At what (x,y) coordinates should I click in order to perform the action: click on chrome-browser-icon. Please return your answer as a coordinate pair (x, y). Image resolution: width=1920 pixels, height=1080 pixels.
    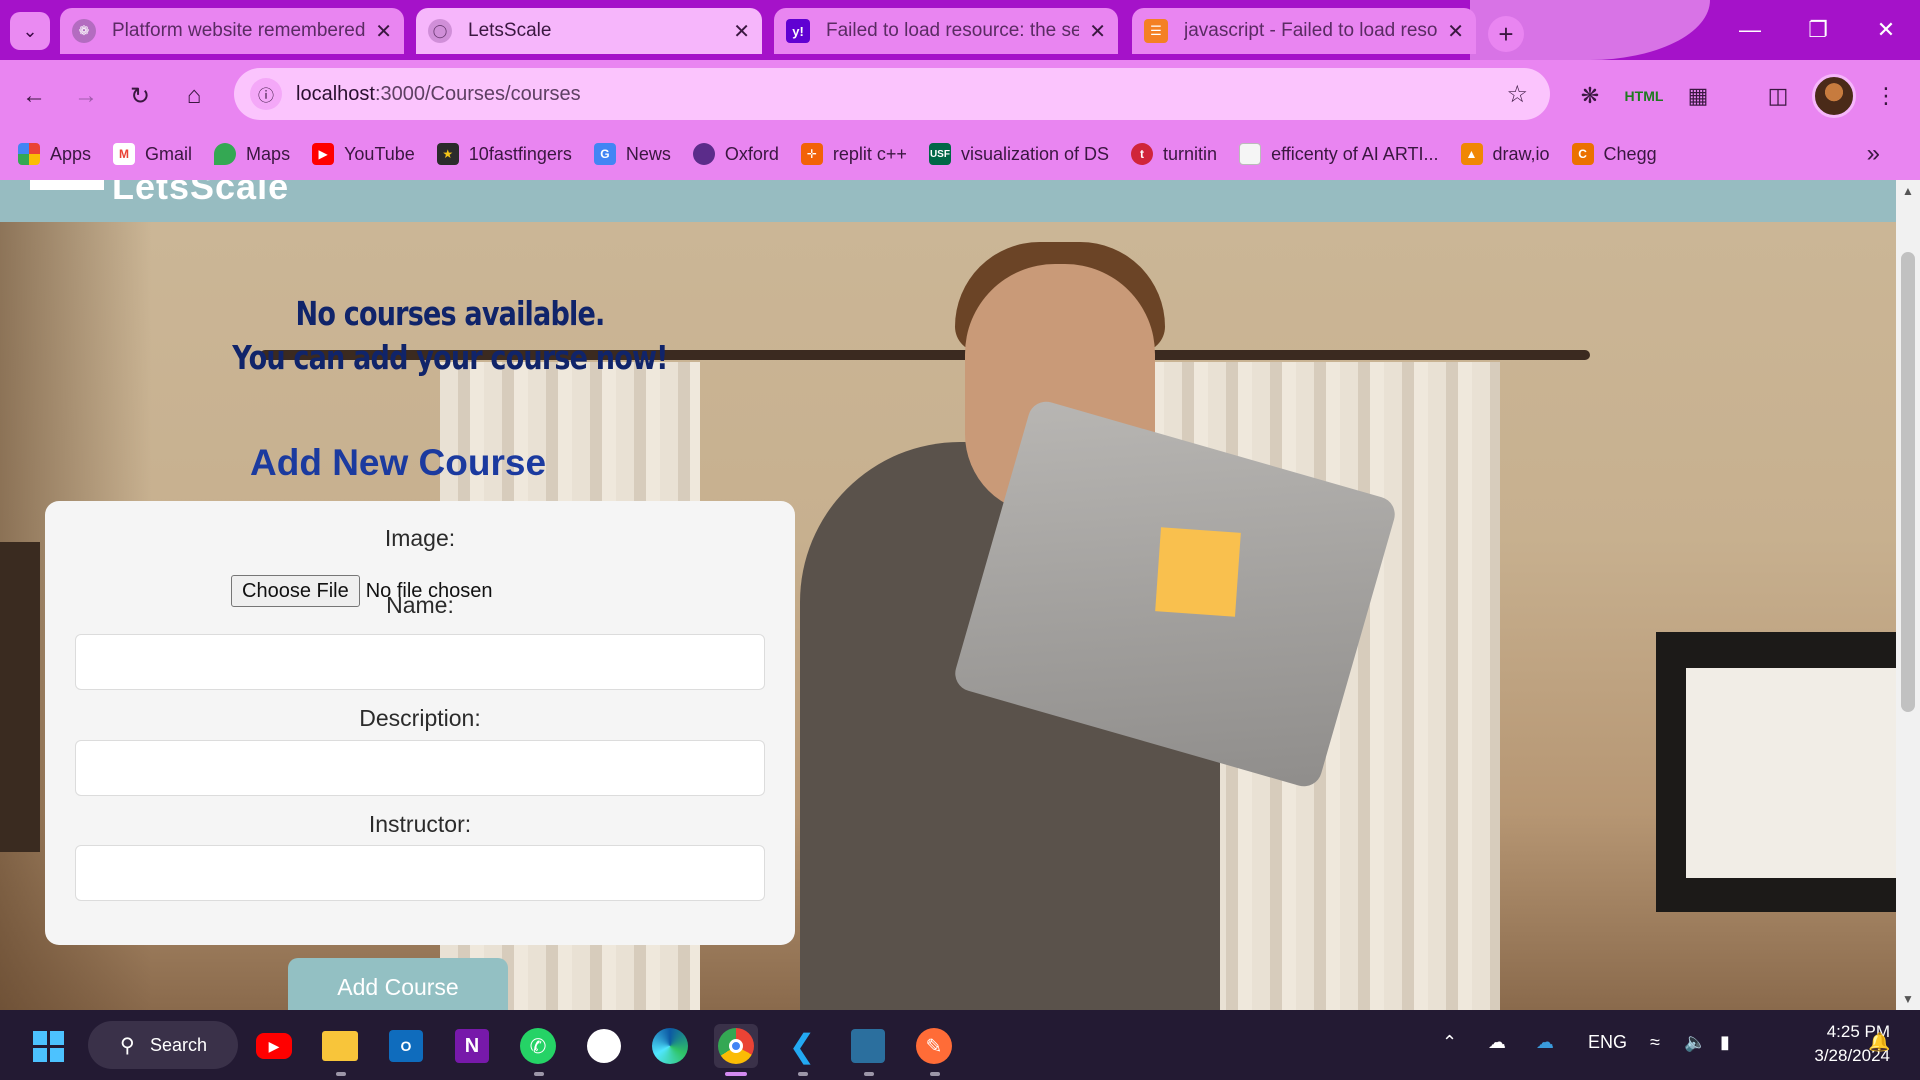
    Looking at the image, I should click on (736, 1046).